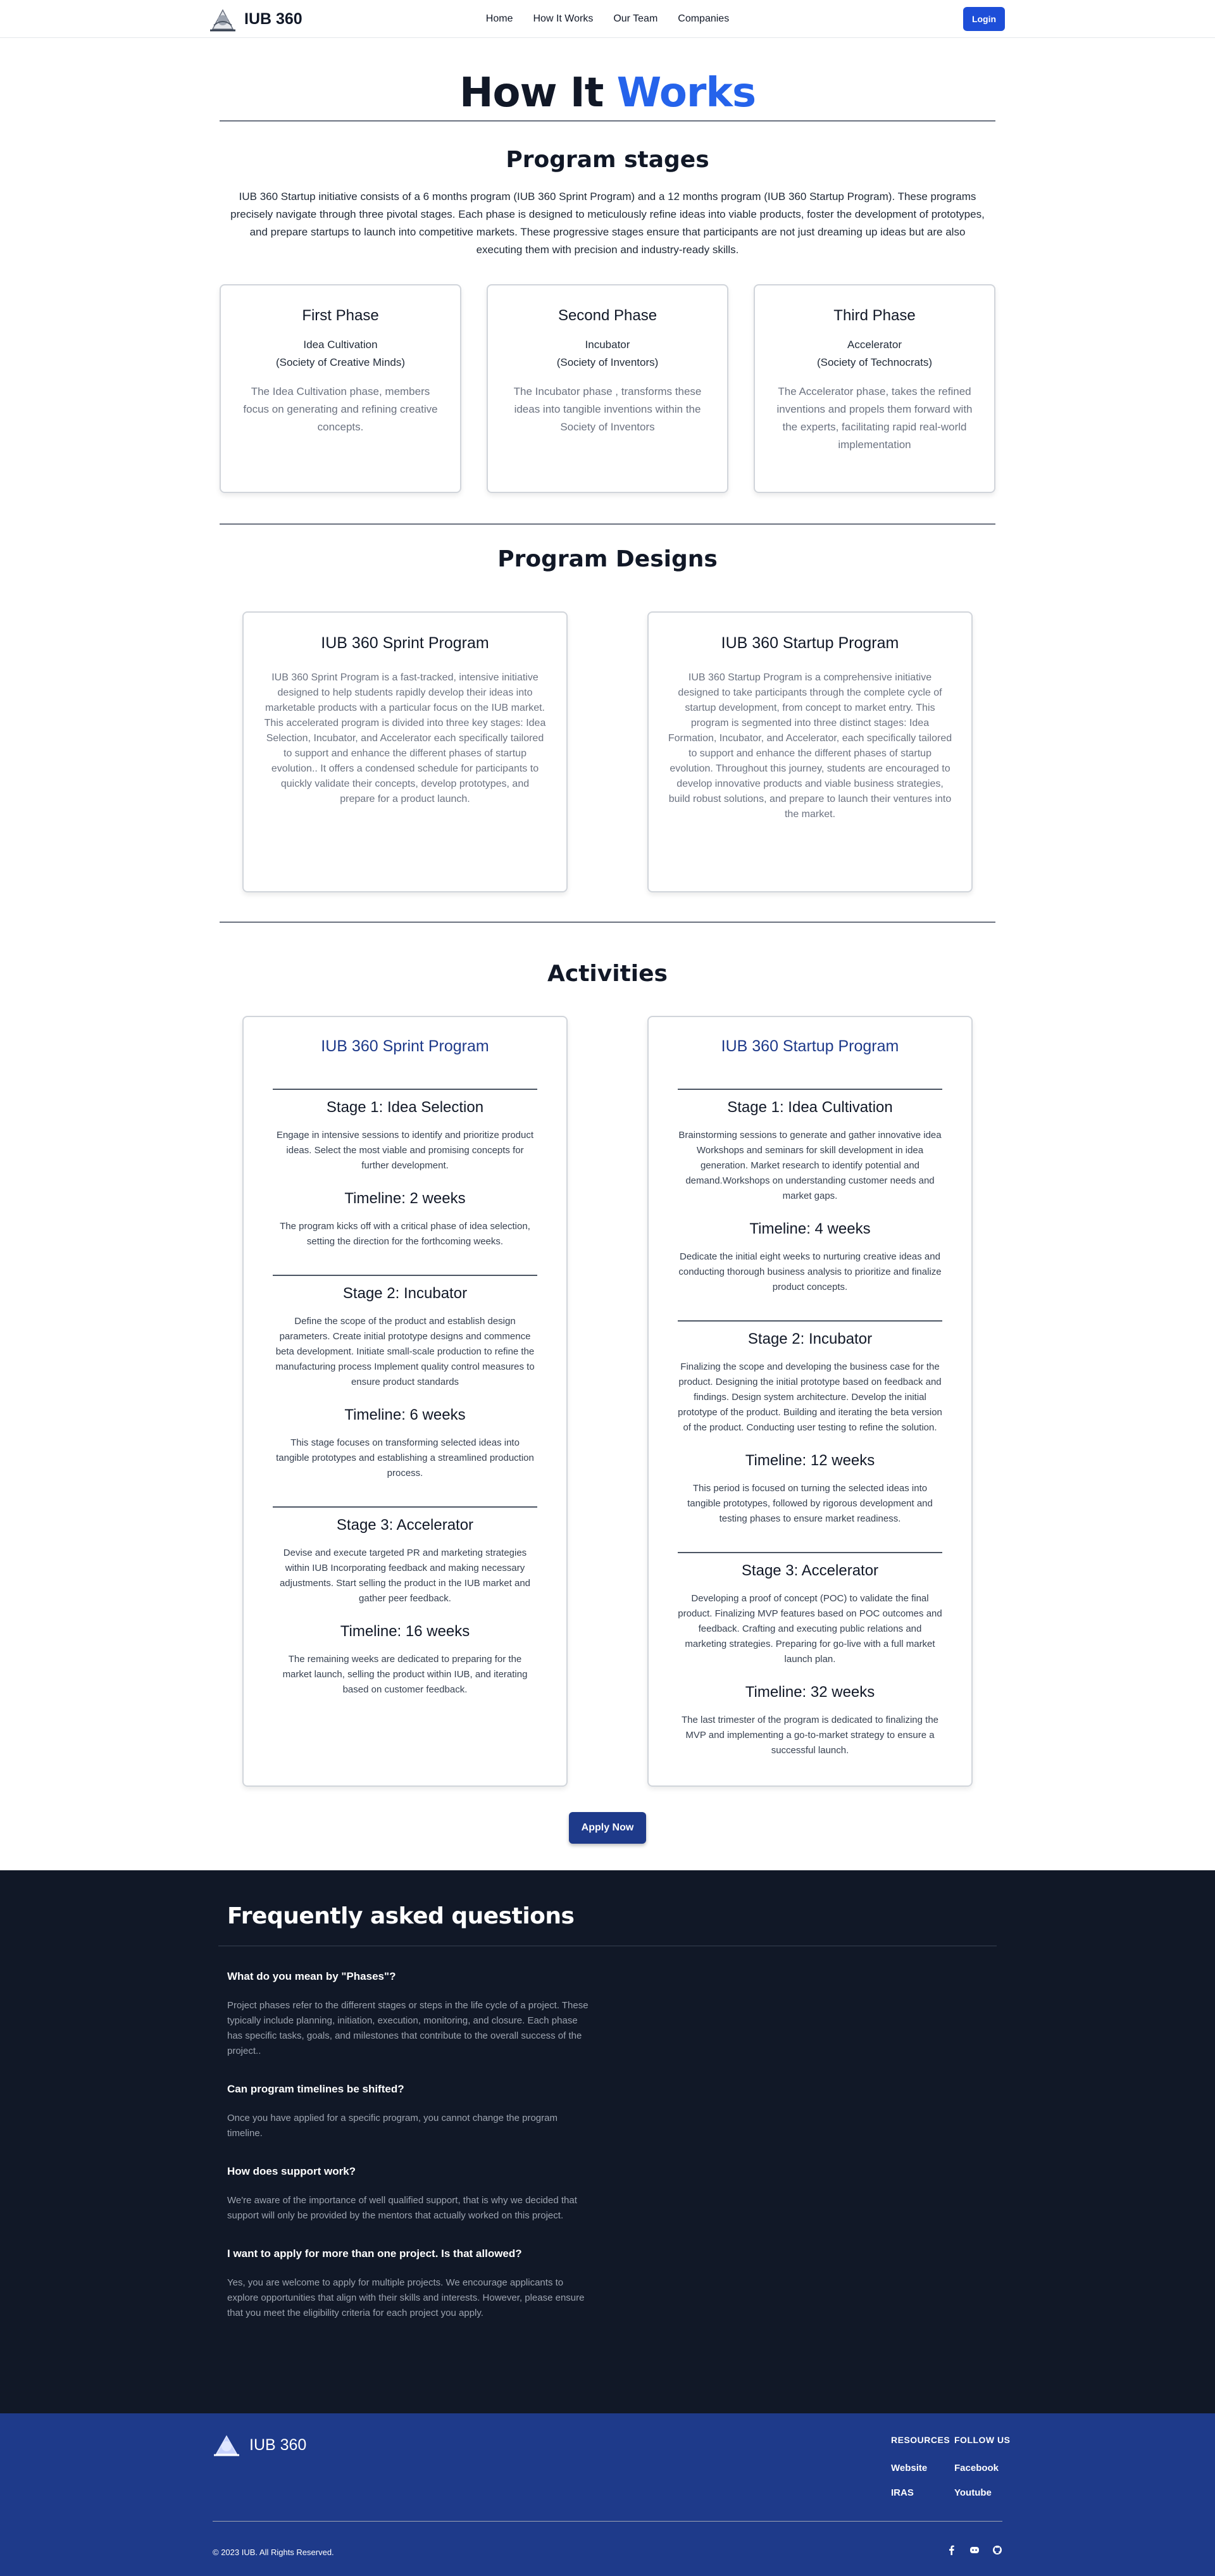 Image resolution: width=1215 pixels, height=2576 pixels. Describe the element at coordinates (810, 1107) in the screenshot. I see `stage-title: Stage 1: Idea Cultivation` at that location.